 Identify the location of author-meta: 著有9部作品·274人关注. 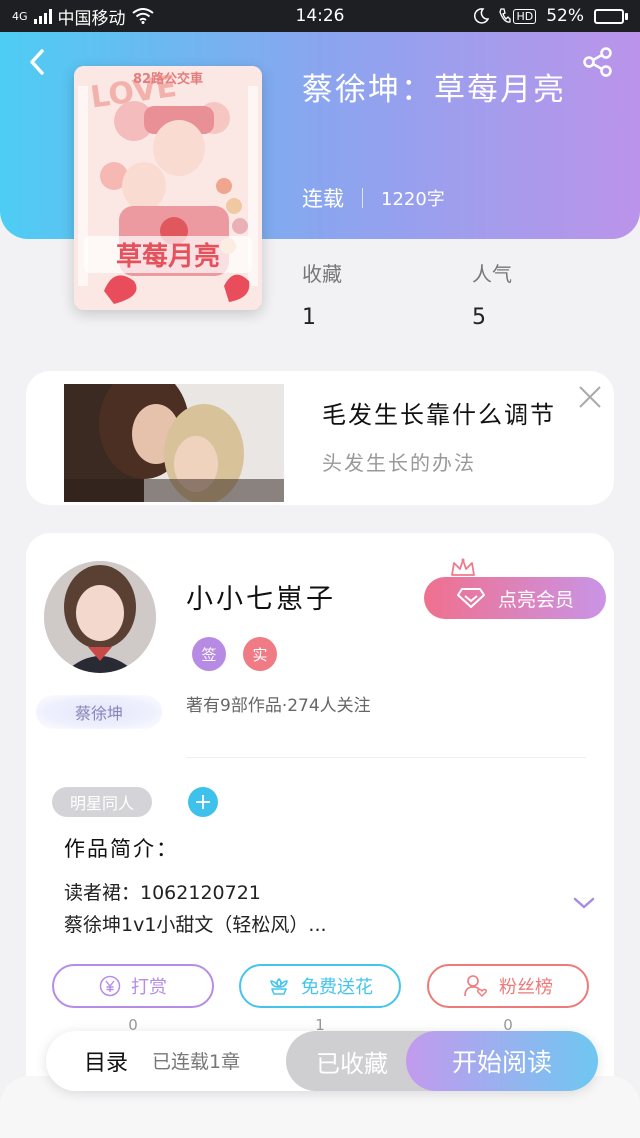
(278, 706).